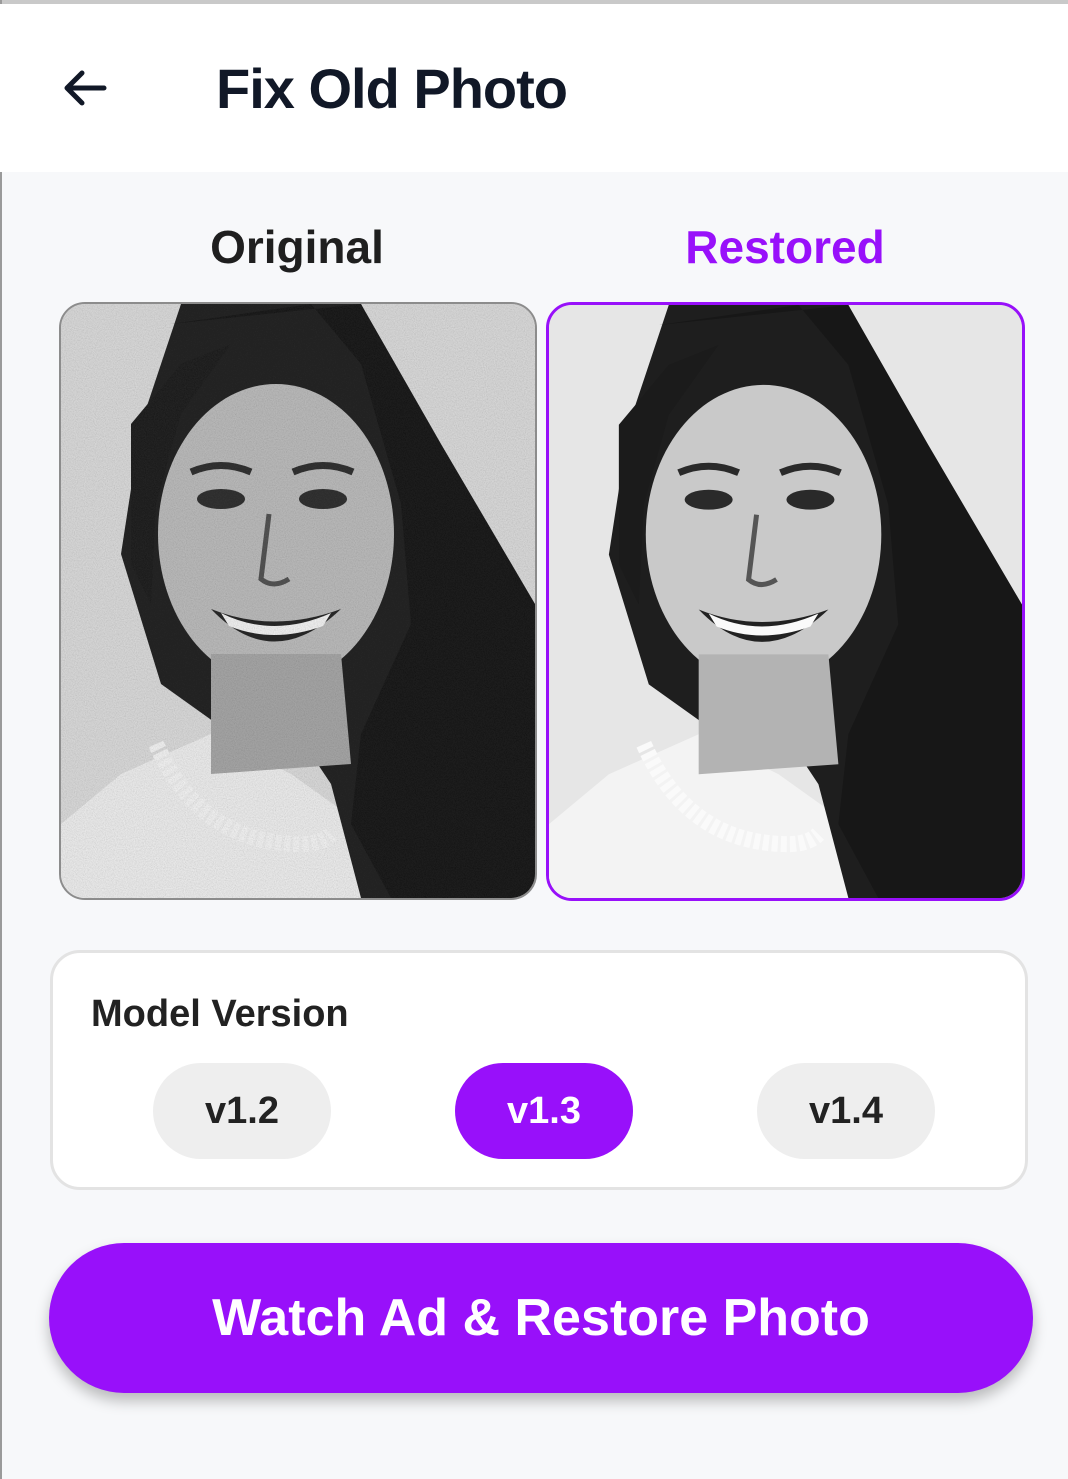  I want to click on arrow-left-icon, so click(85, 88).